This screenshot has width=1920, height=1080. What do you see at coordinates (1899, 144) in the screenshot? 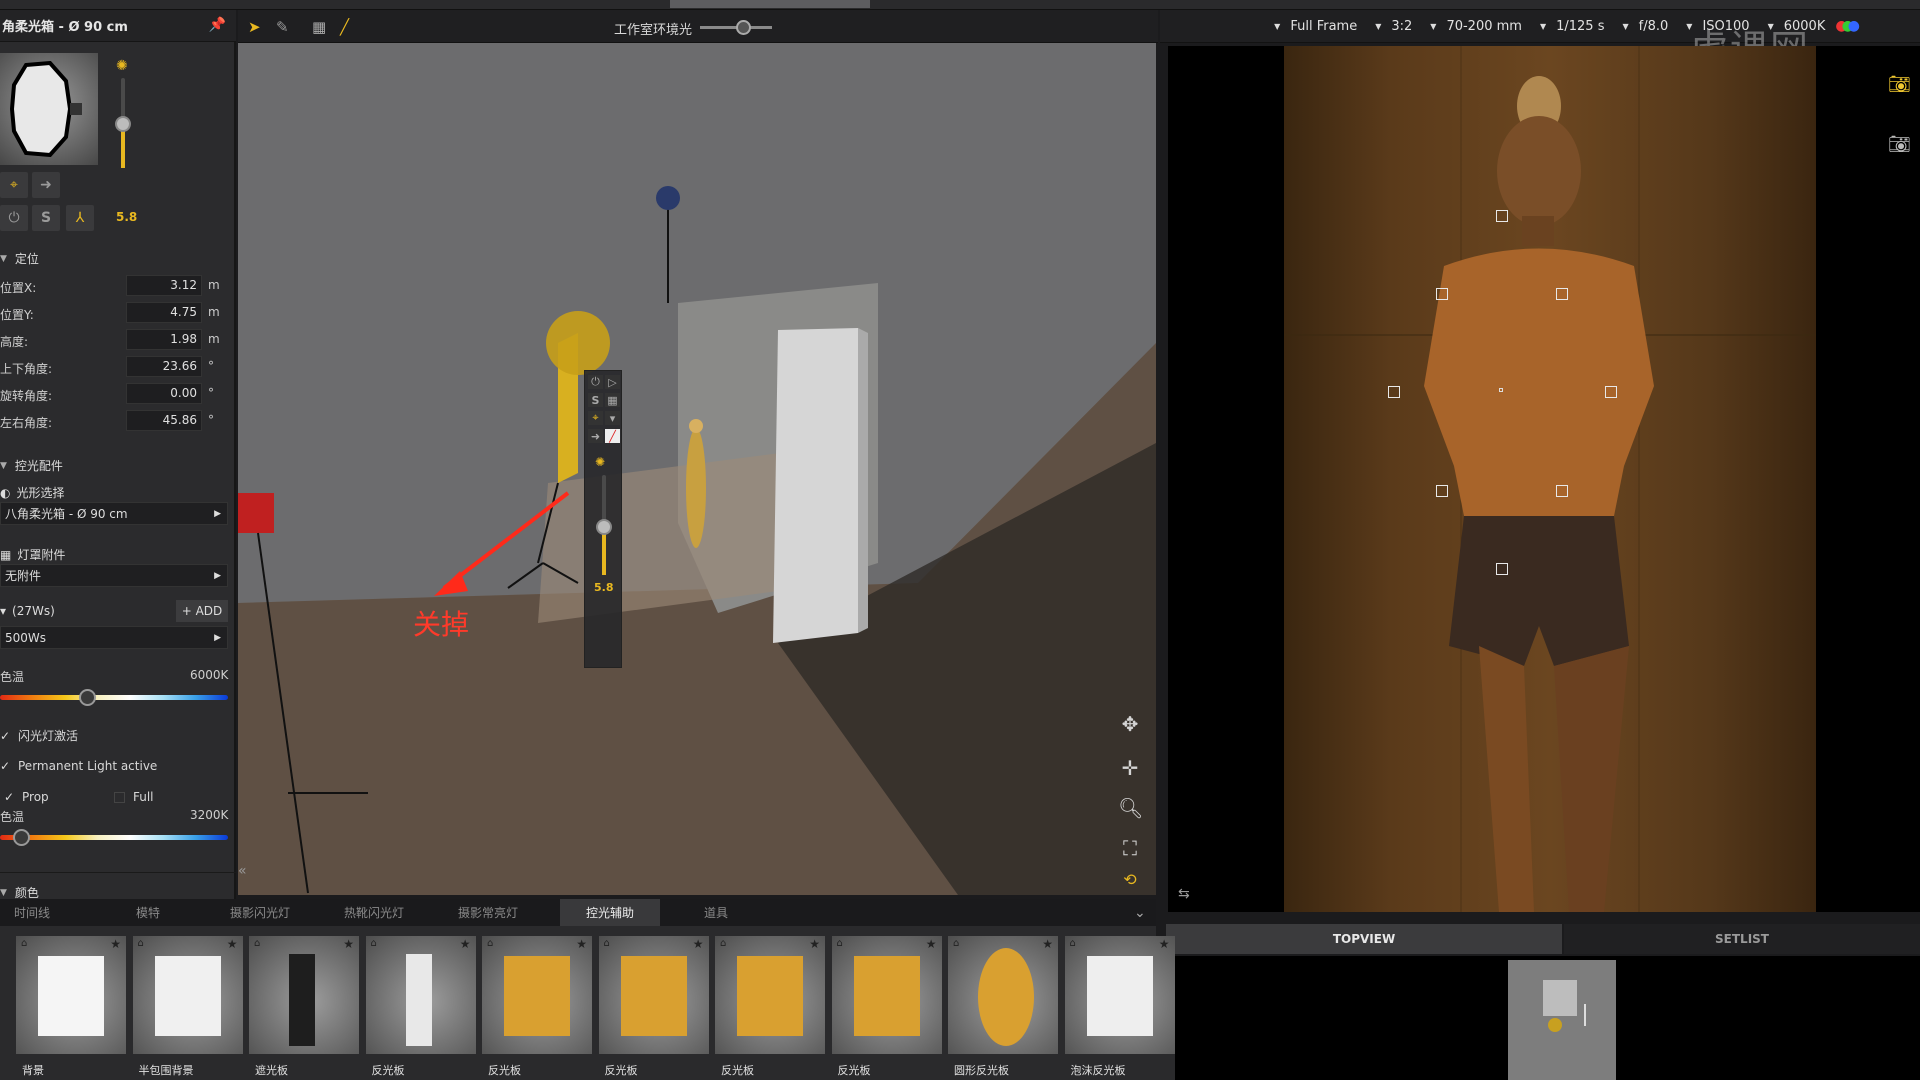
I see `snapshot-camera-icon: 📷︎` at bounding box center [1899, 144].